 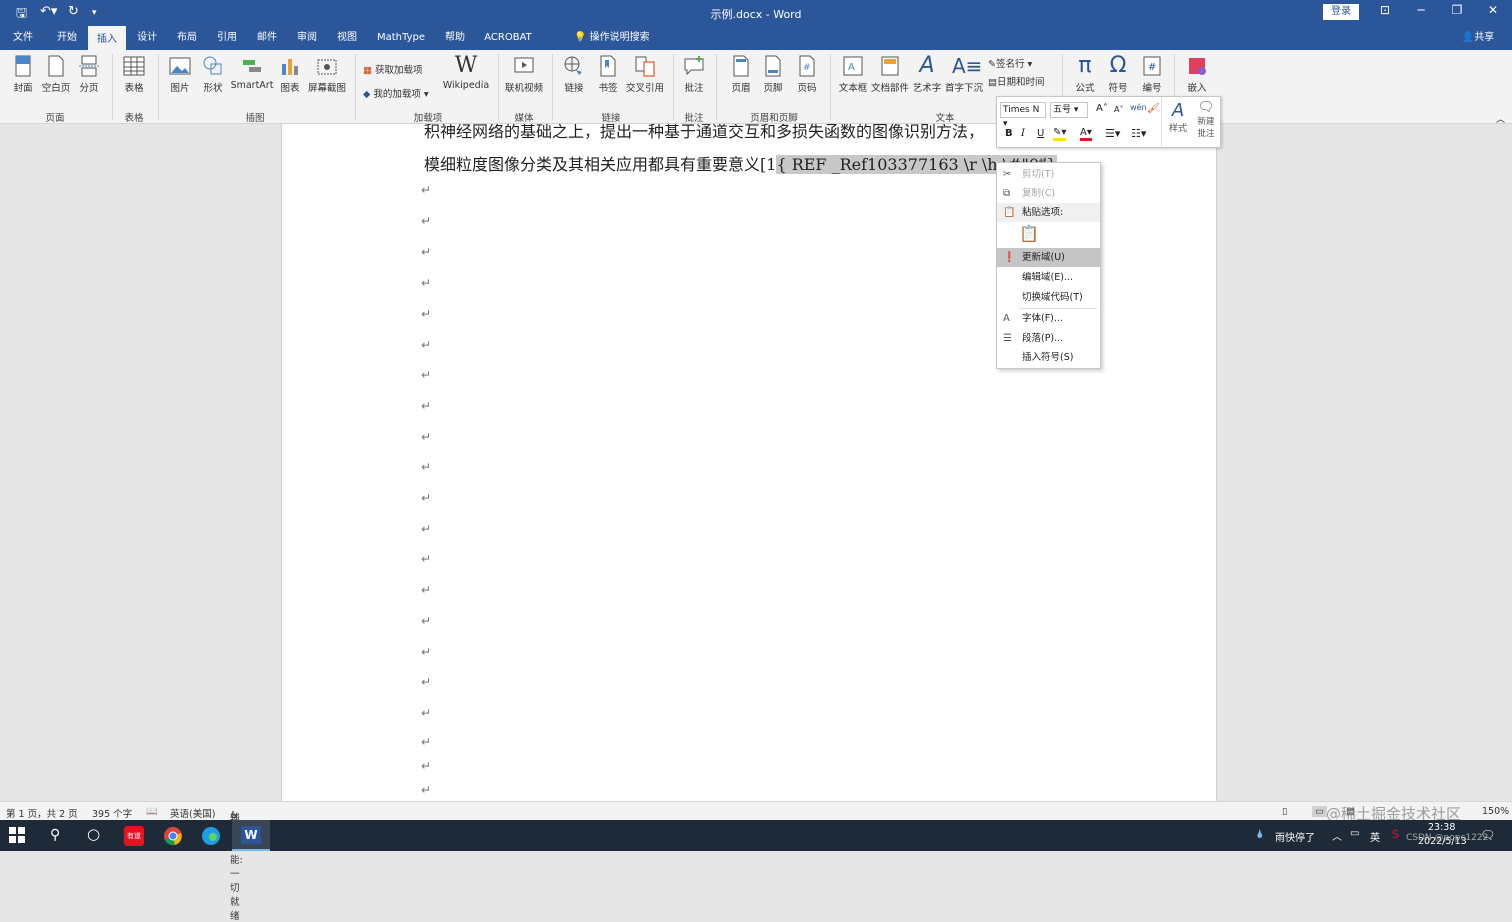 I want to click on language: 英语(美国), so click(x=192, y=813).